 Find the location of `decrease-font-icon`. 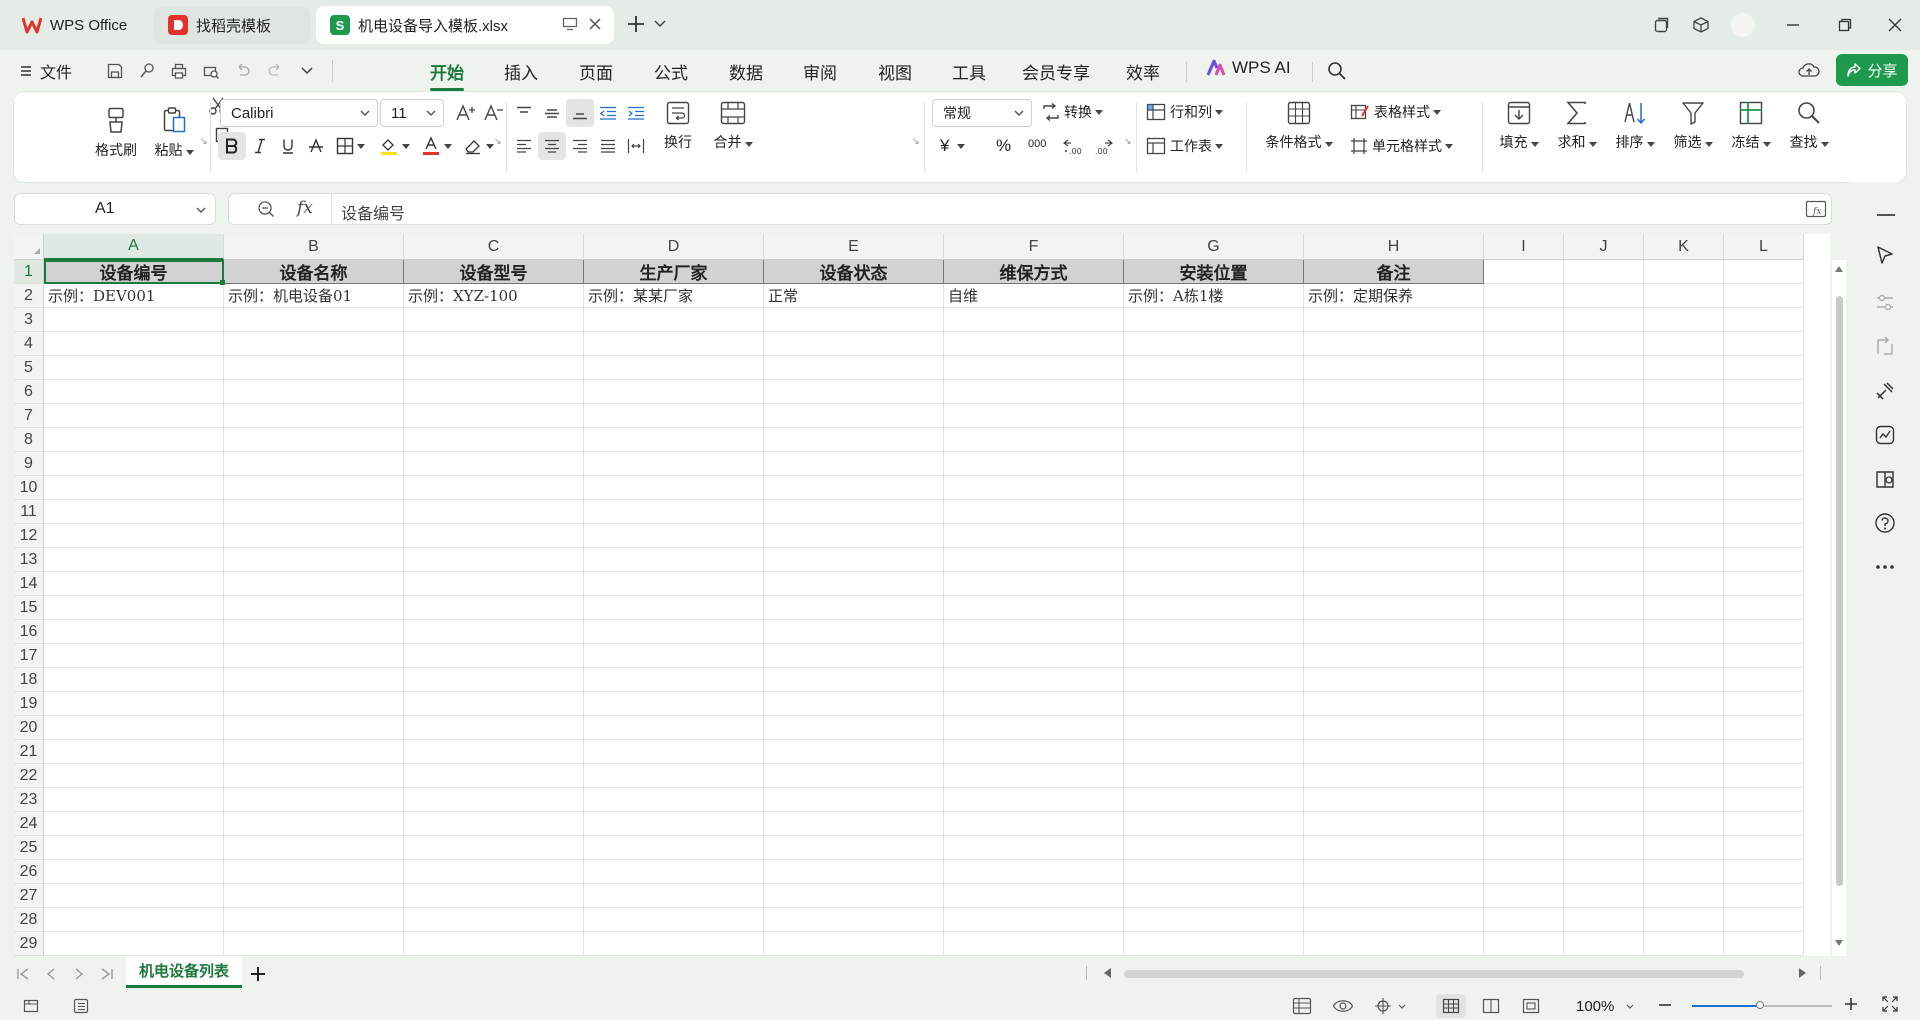

decrease-font-icon is located at coordinates (494, 113).